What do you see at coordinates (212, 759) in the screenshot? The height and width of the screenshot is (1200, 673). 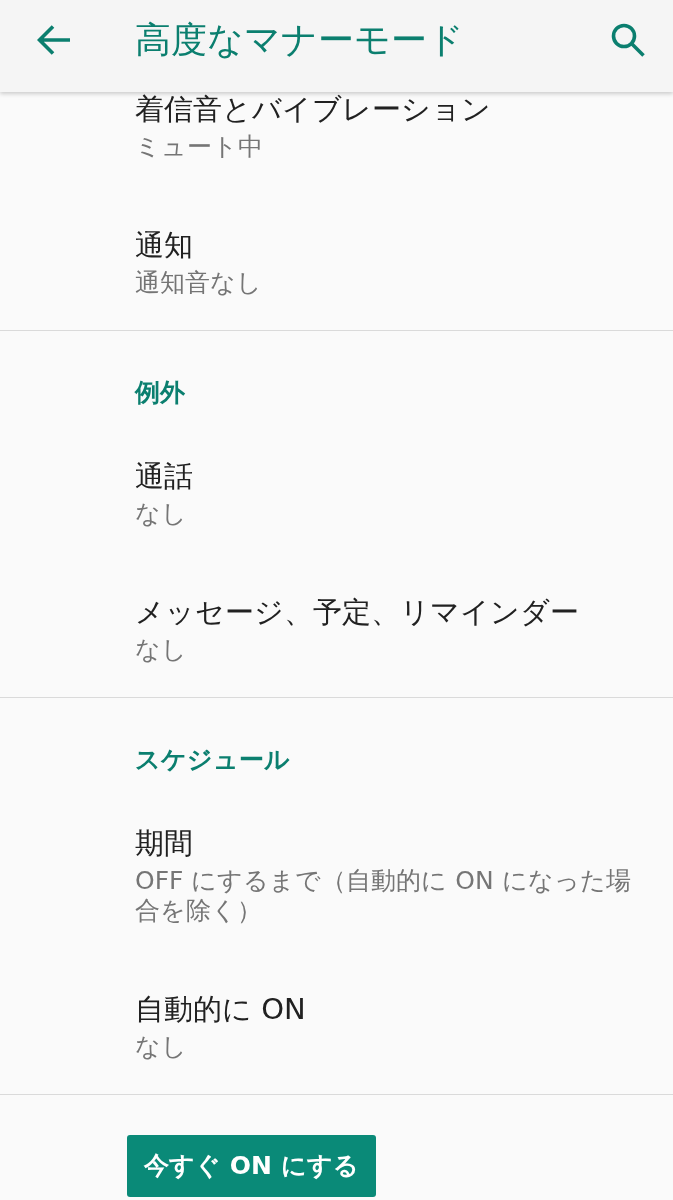 I see `section-header: スケジュール` at bounding box center [212, 759].